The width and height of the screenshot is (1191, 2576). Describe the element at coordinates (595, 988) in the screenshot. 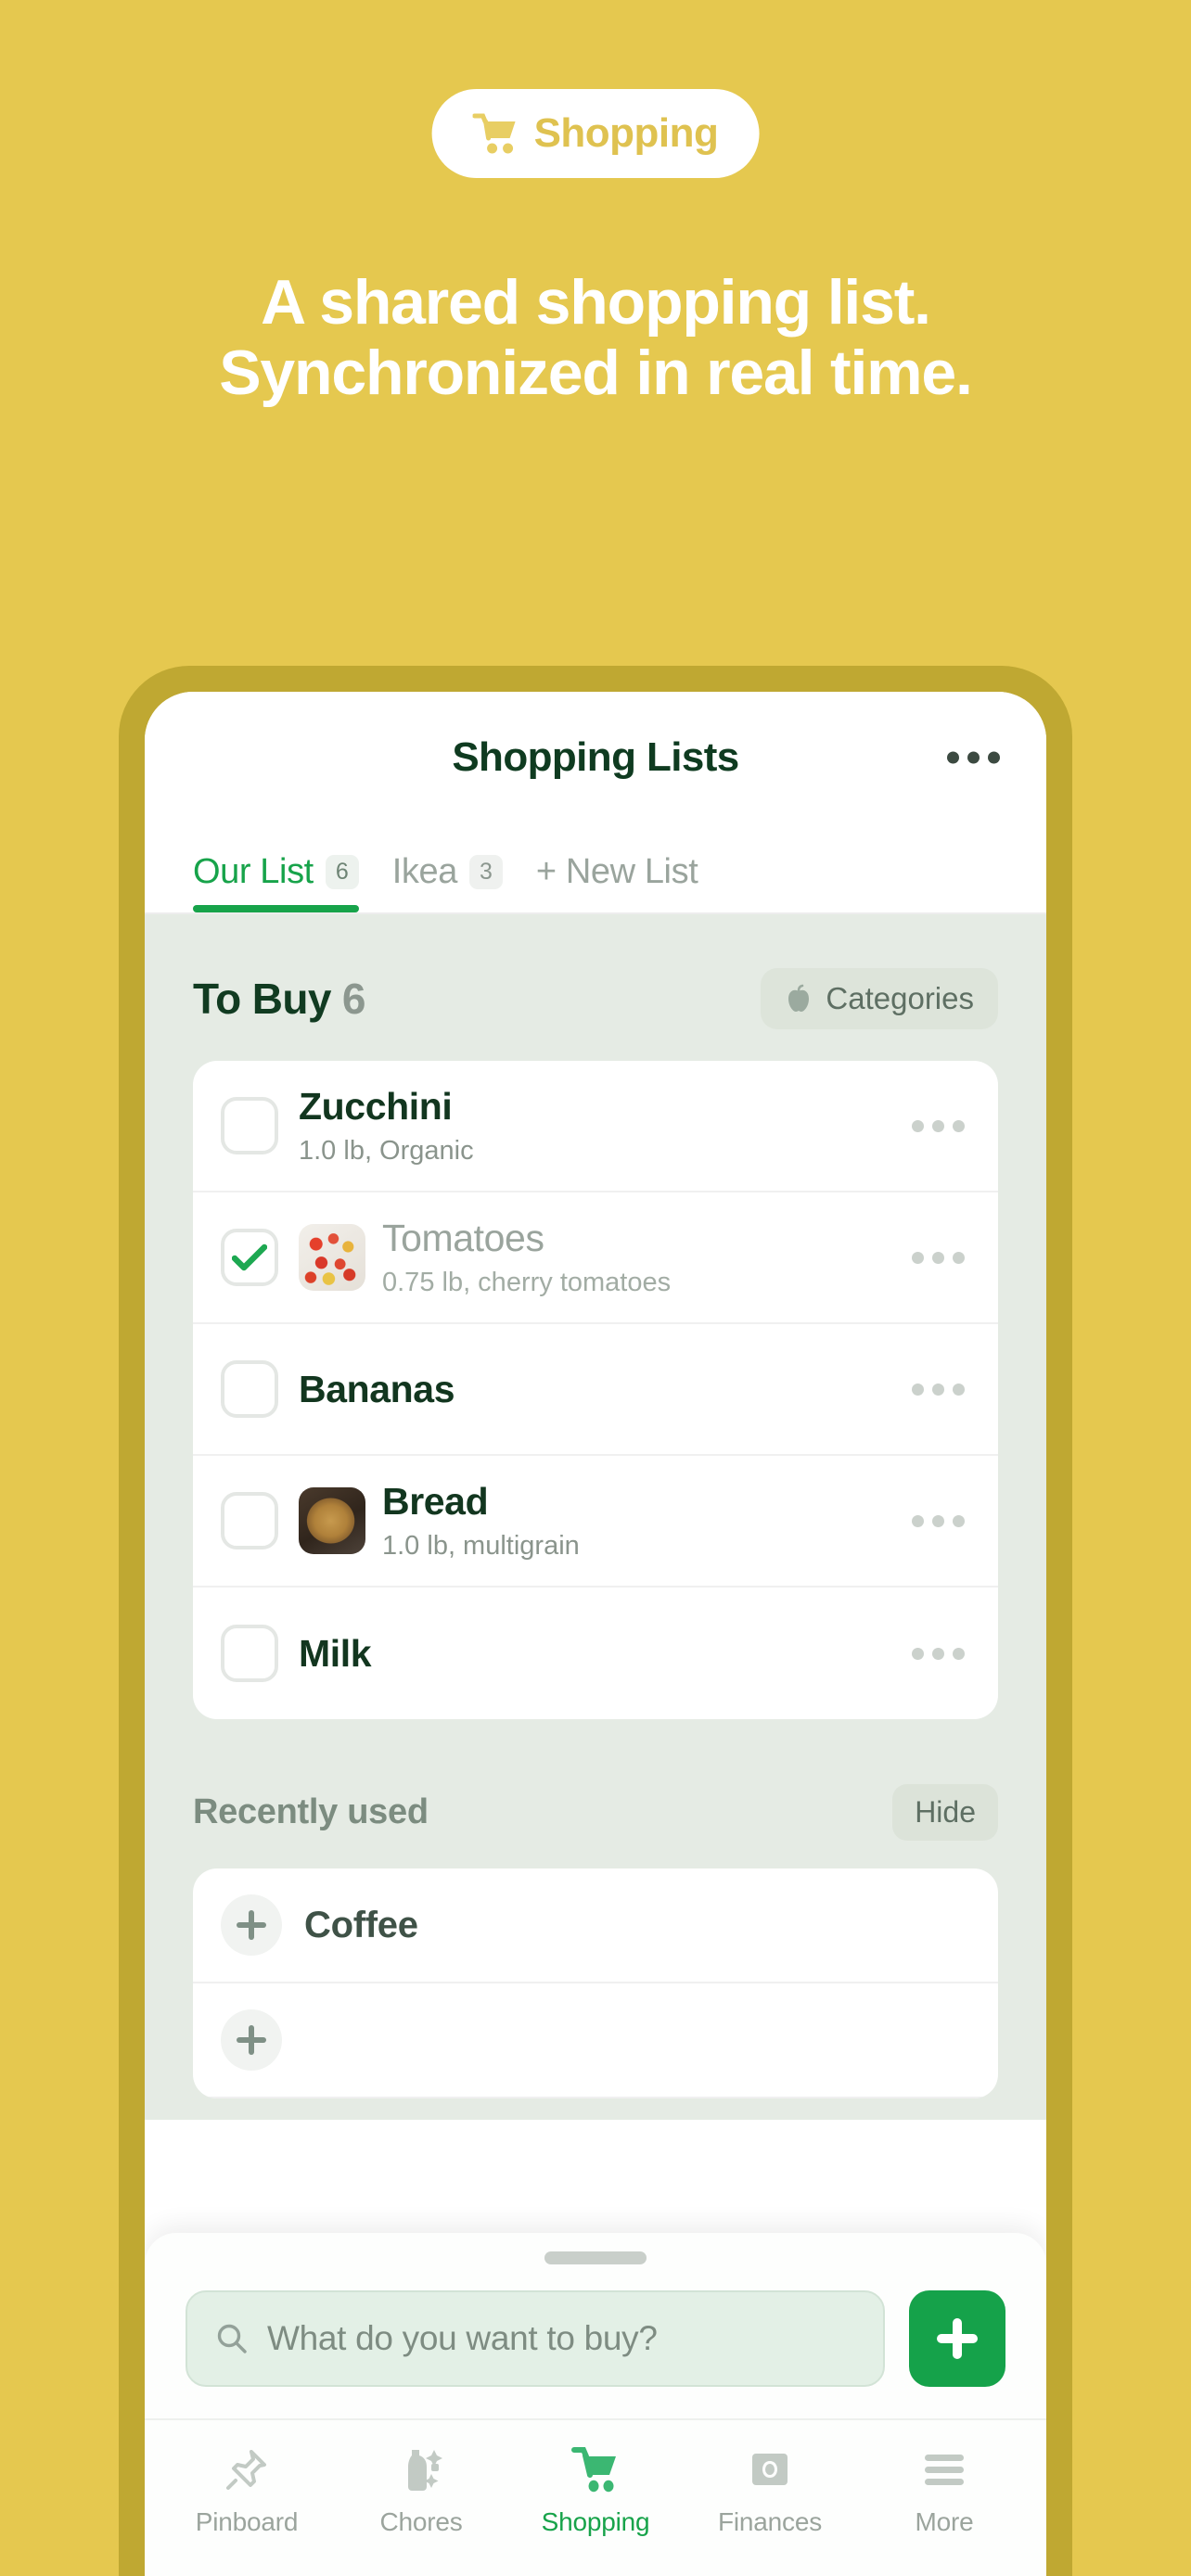

I see `to-buy-header: To Buy 6 Categories` at that location.